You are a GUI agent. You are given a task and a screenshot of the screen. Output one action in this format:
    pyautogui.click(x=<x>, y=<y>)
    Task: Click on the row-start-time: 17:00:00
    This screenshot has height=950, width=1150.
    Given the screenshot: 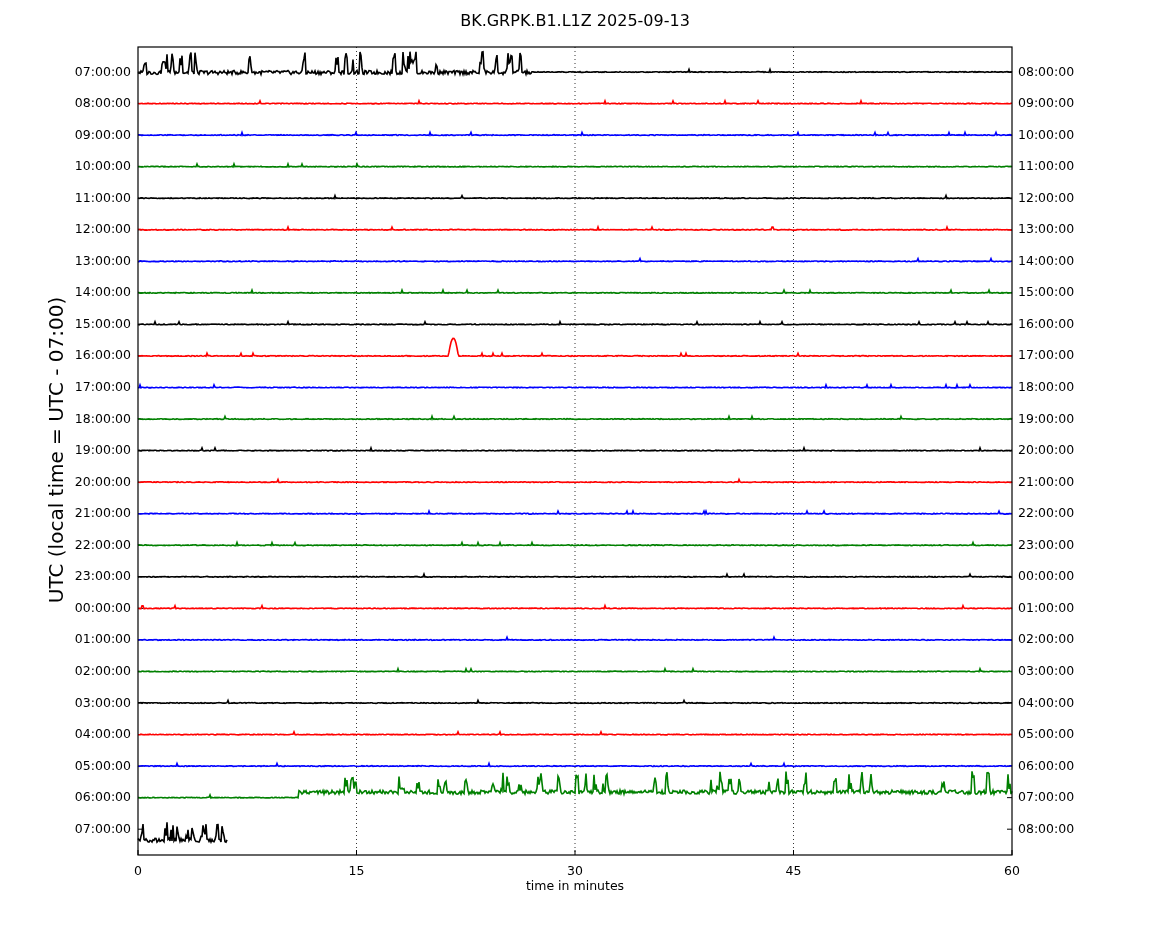 What is the action you would take?
    pyautogui.click(x=102, y=386)
    